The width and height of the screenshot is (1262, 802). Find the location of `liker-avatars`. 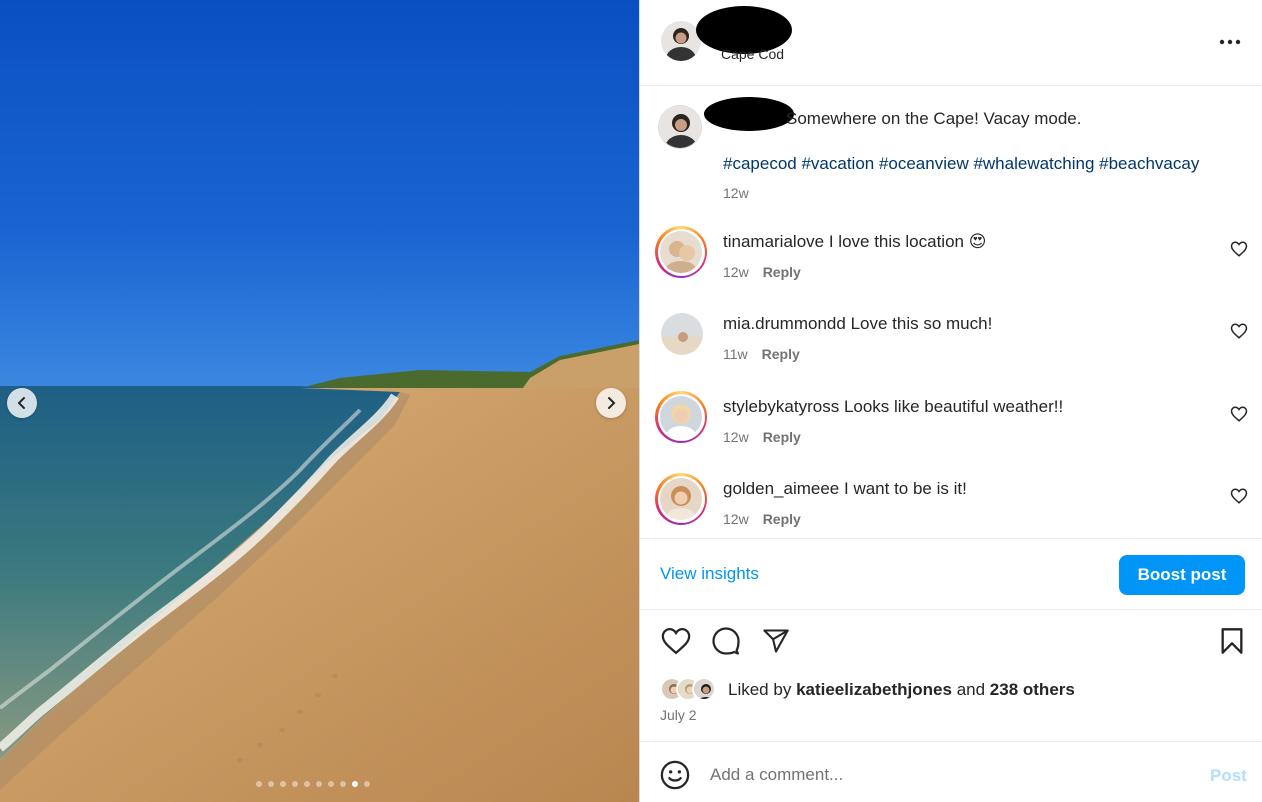

liker-avatars is located at coordinates (692, 690).